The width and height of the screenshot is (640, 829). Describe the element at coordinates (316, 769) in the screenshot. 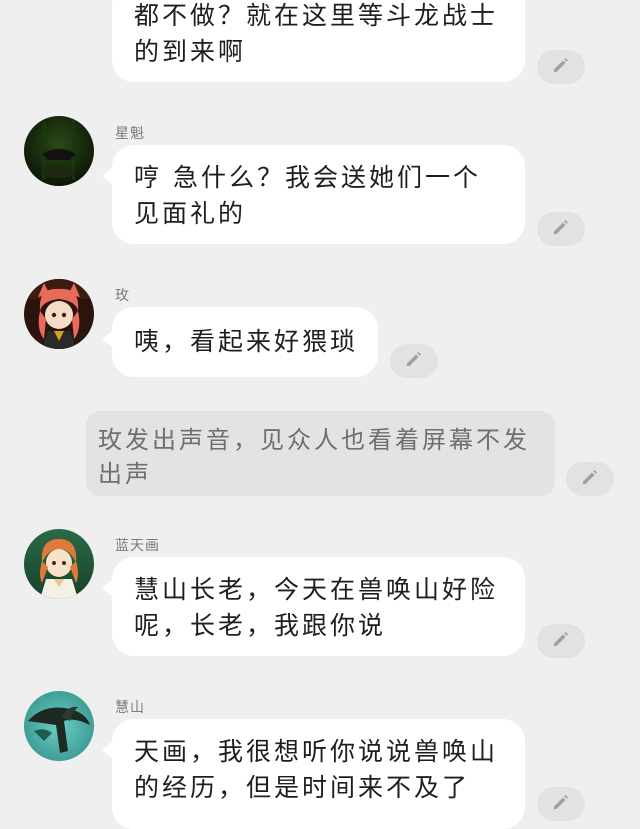

I see `message-text: 天画，我很想听你说说兽唤山的经历，但是时间来不及了` at that location.